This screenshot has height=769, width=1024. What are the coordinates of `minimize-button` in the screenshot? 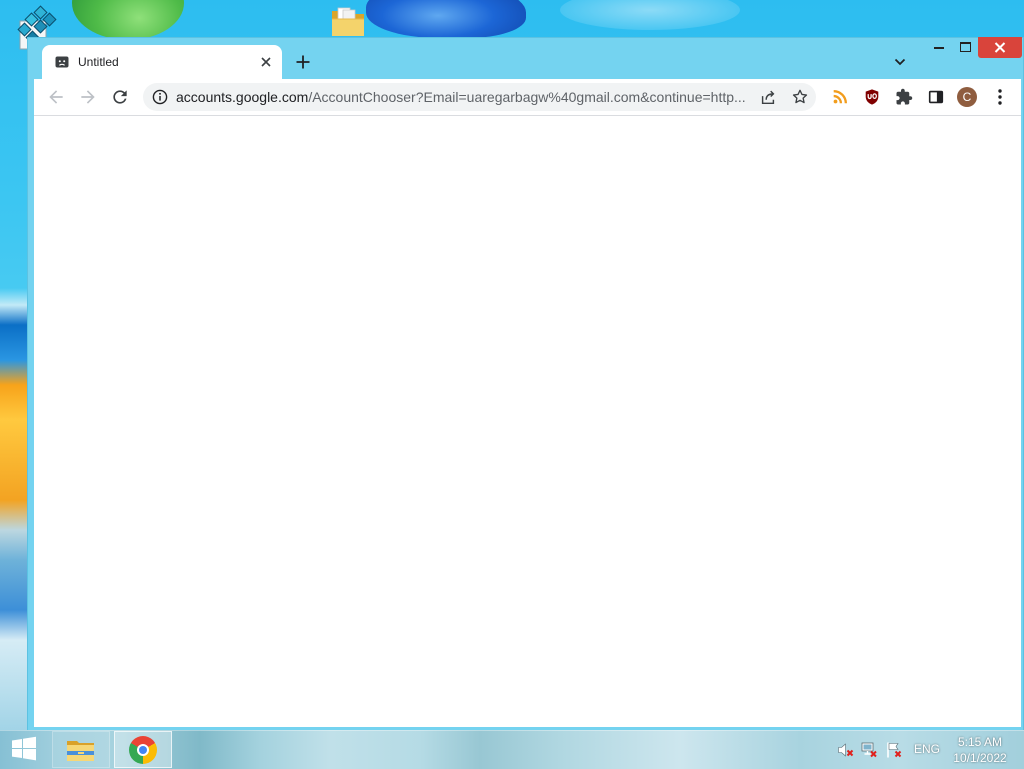 It's located at (939, 47).